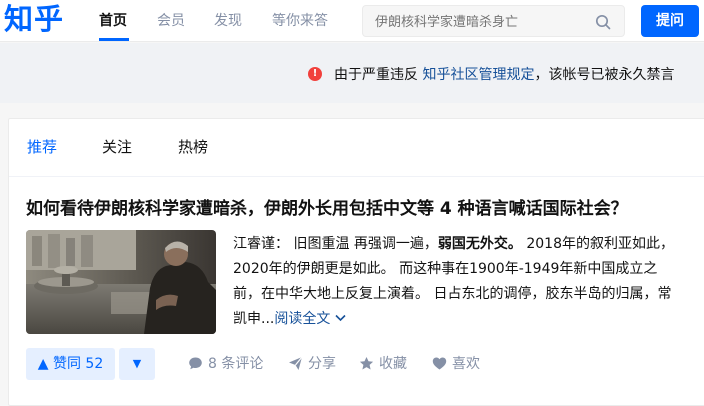 This screenshot has height=406, width=704. I want to click on tab-hot-list: 热榜, so click(193, 147).